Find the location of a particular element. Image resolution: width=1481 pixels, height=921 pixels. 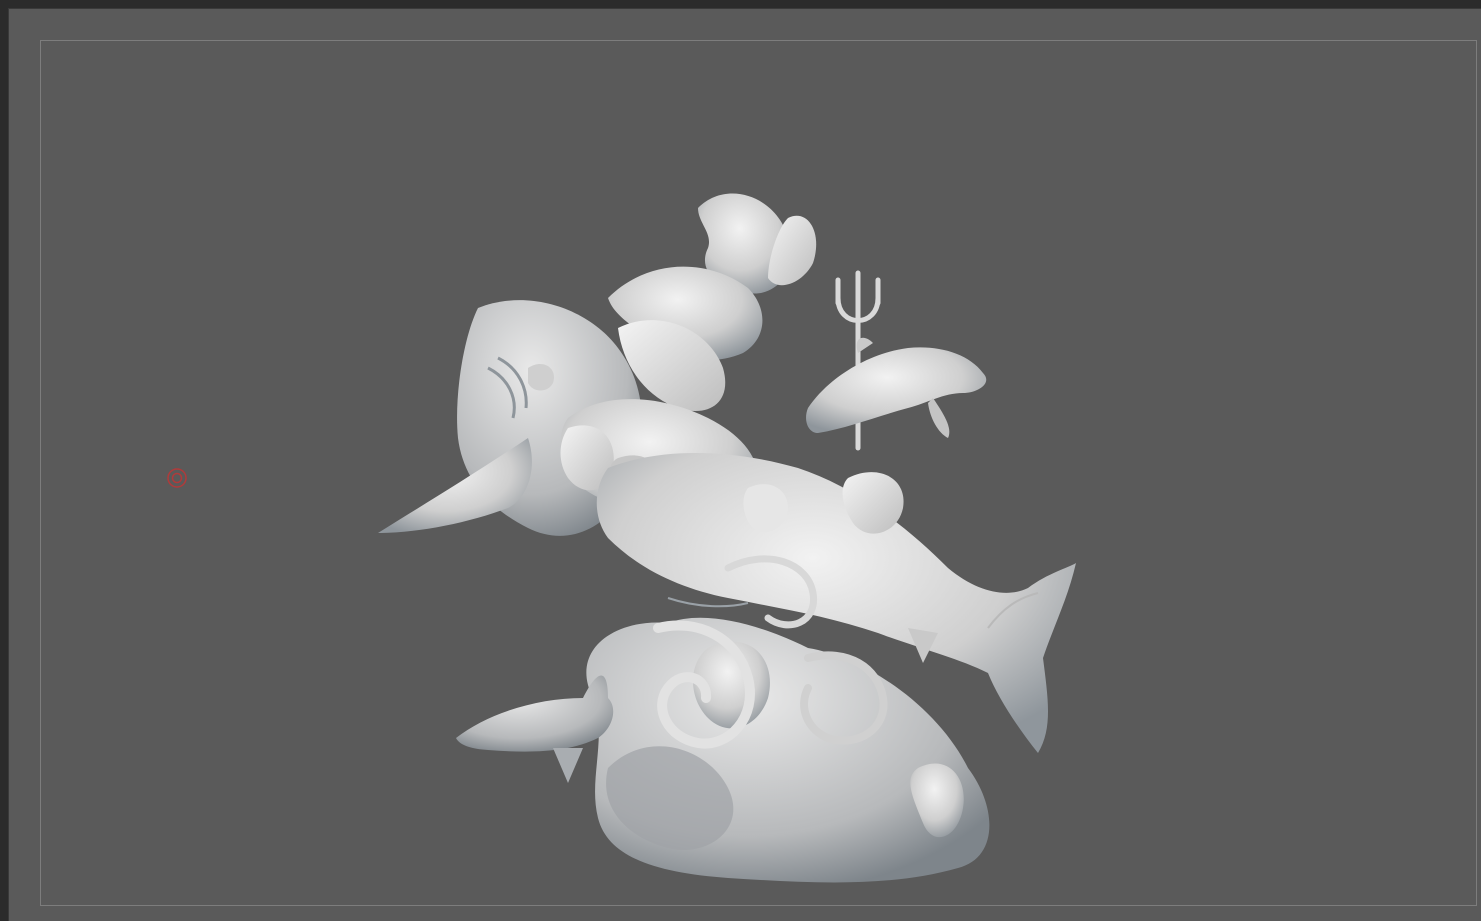

target-circle-icon is located at coordinates (177, 478).